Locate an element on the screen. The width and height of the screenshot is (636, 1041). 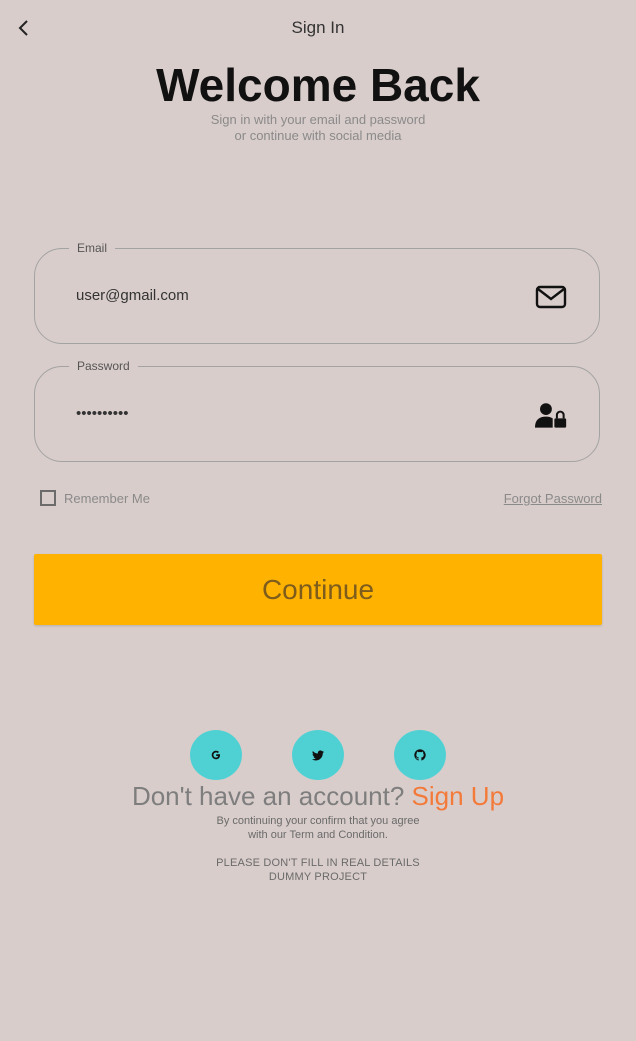
subtitle-line-1: Sign in with your email and password is located at coordinates (318, 119).